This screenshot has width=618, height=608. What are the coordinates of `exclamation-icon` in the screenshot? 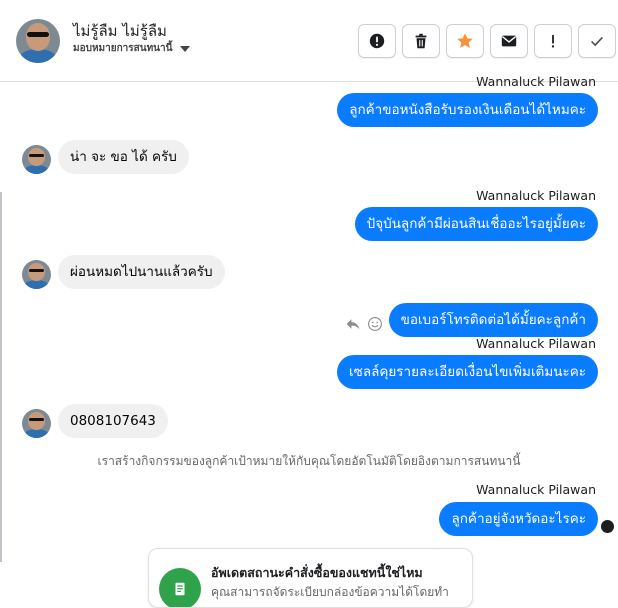 It's located at (553, 41).